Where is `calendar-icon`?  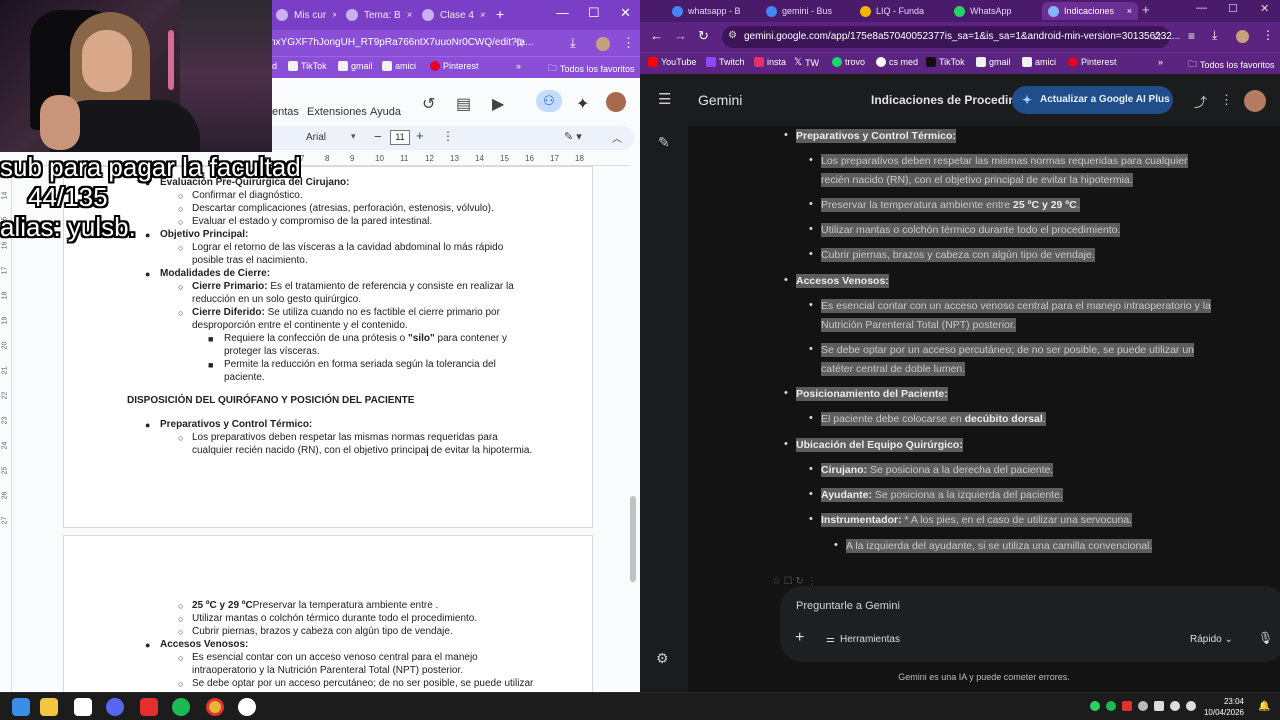 calendar-icon is located at coordinates (83, 707).